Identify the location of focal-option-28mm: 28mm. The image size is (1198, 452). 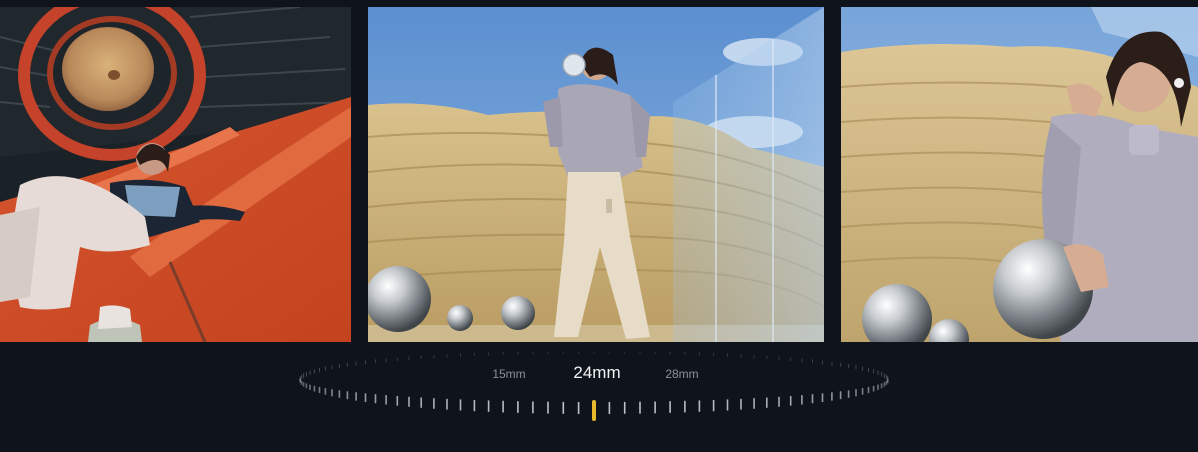
(681, 374).